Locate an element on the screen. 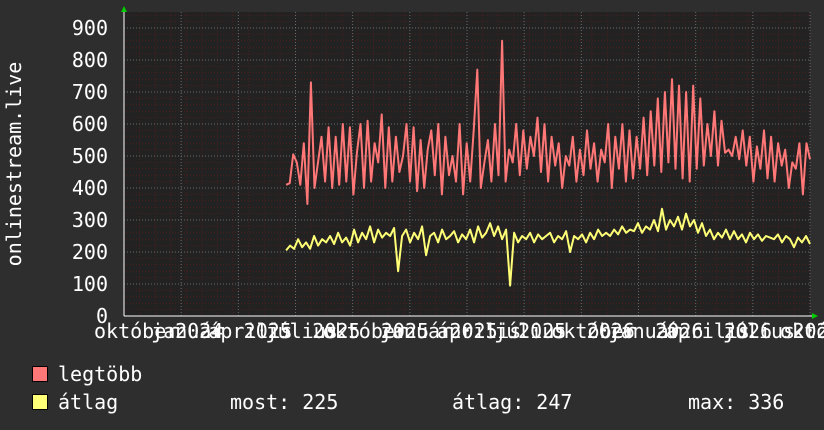 The image size is (824, 430). y-axis-ticks: 0100200300400500600700800900 is located at coordinates (90, 172).